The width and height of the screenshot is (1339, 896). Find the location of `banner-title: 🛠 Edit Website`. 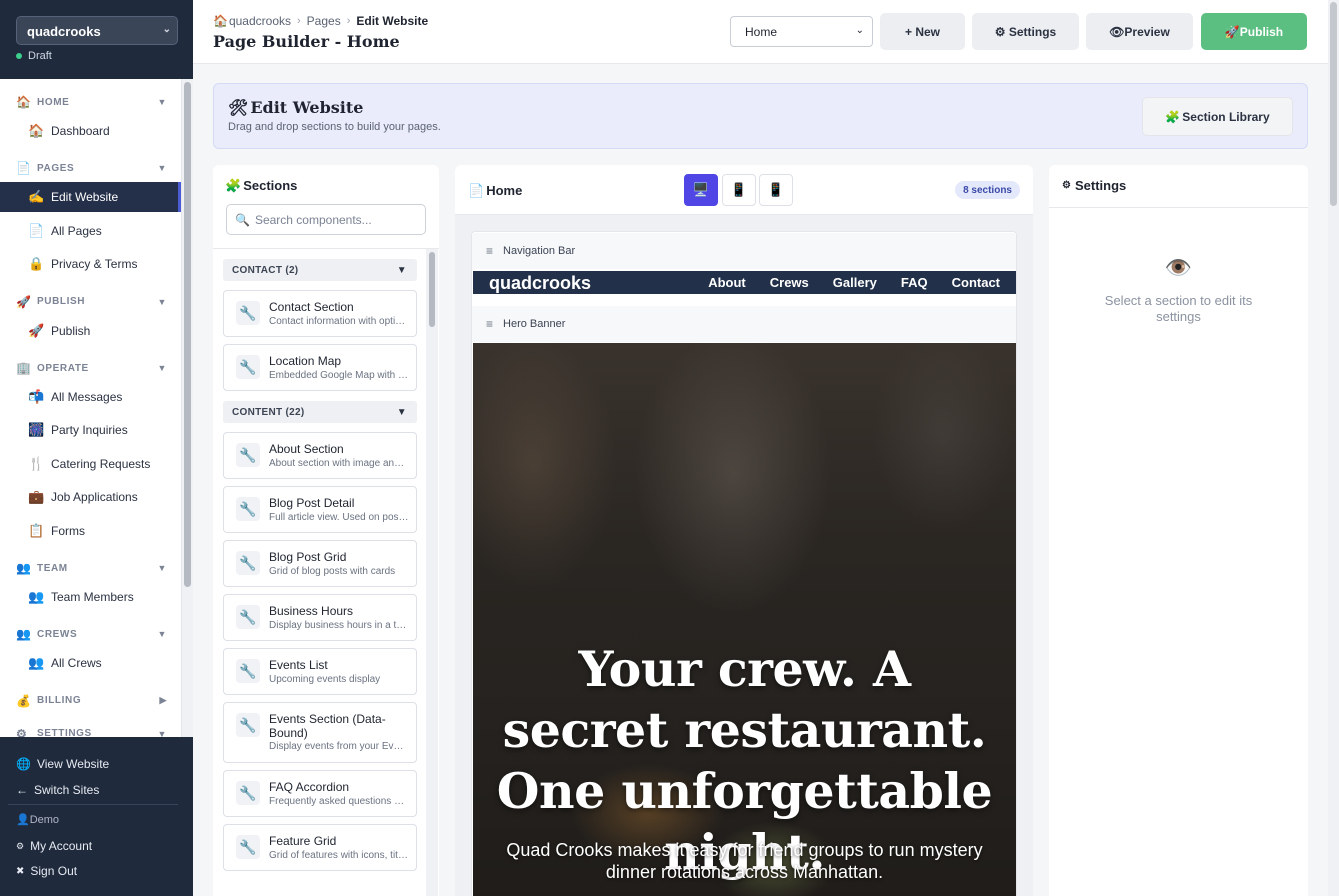

banner-title: 🛠 Edit Website is located at coordinates (295, 107).